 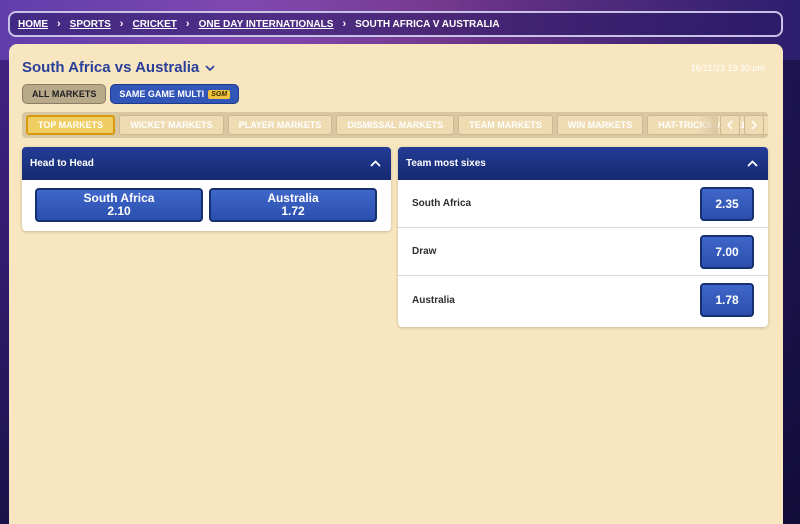 I want to click on tabs-fade, so click(x=708, y=125).